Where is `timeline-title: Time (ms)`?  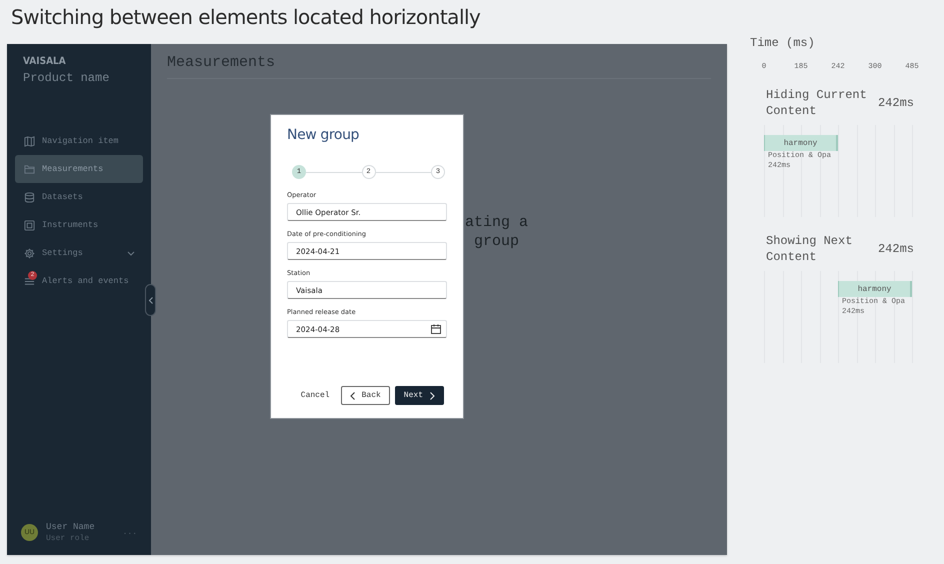 timeline-title: Time (ms) is located at coordinates (782, 43).